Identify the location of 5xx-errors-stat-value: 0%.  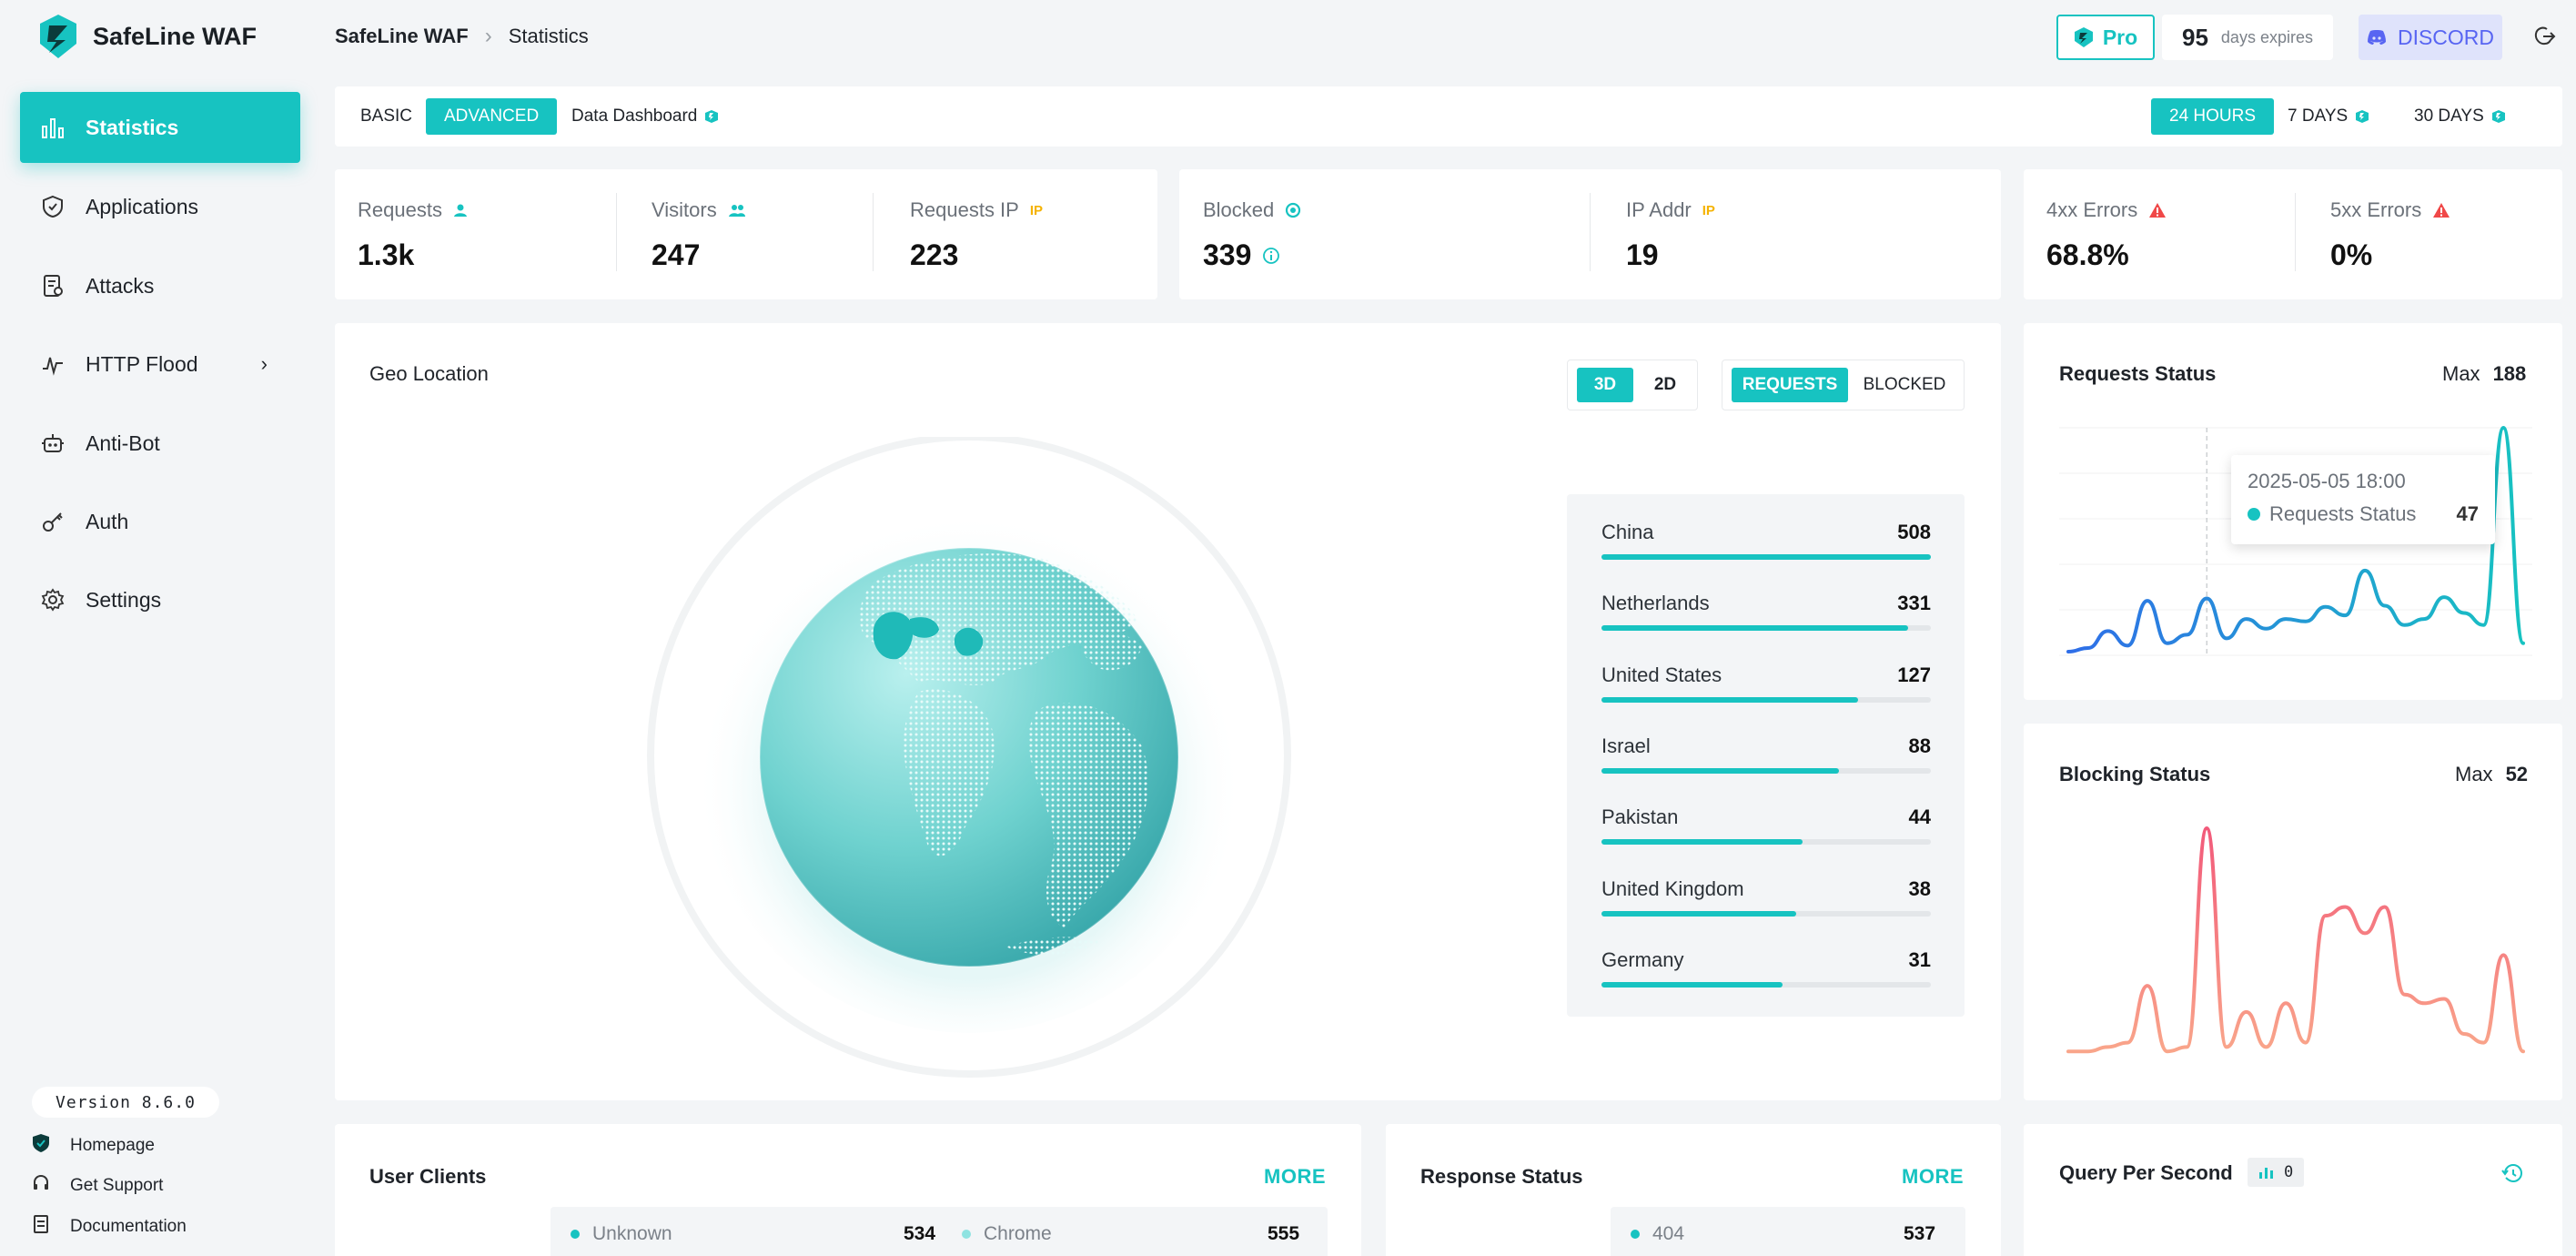
(2351, 255).